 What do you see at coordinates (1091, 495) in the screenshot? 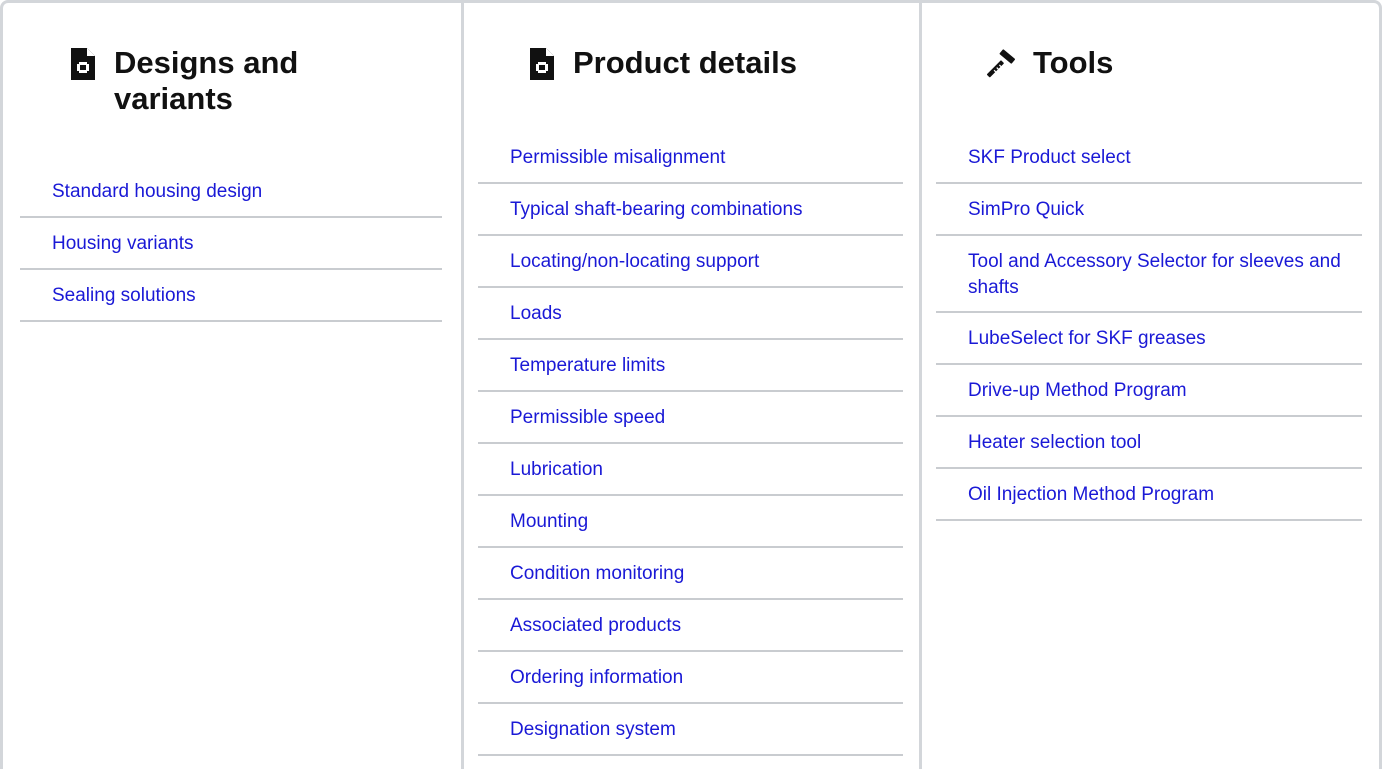
I see `oil-injection-method-program-link: Oil Injection Method Program` at bounding box center [1091, 495].